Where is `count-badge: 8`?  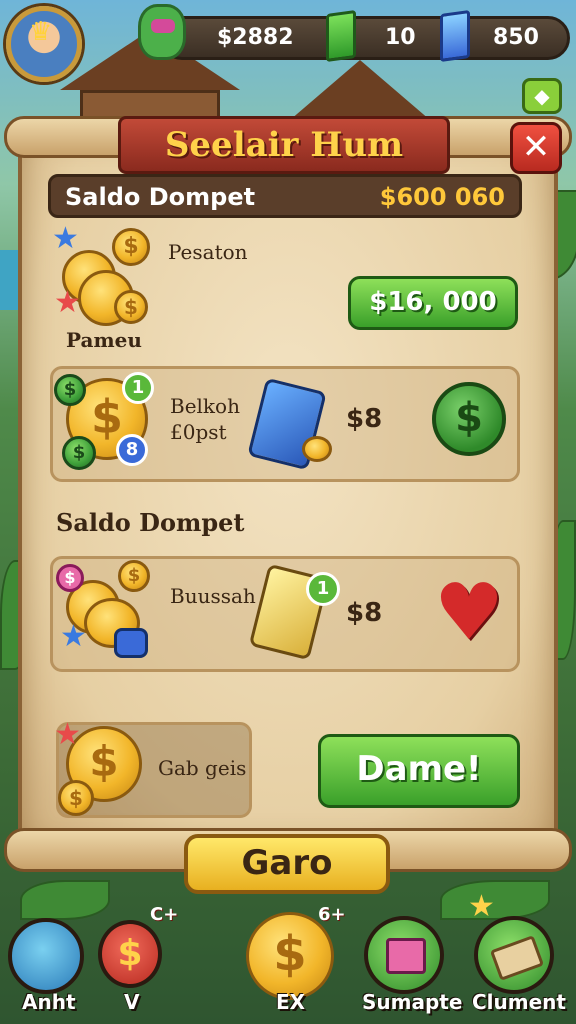
count-badge: 8 is located at coordinates (132, 450).